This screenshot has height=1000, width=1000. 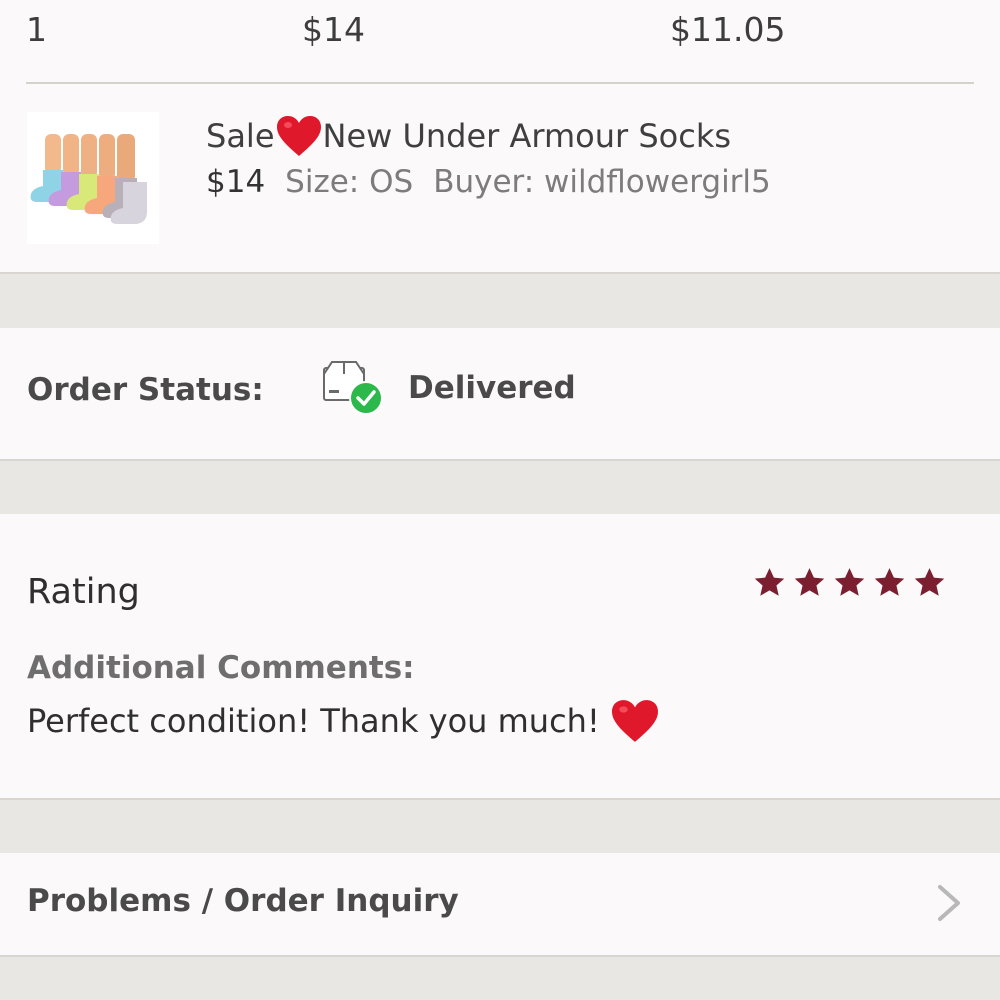 I want to click on item-title: Sale New Under Armour Socks, so click(x=468, y=136).